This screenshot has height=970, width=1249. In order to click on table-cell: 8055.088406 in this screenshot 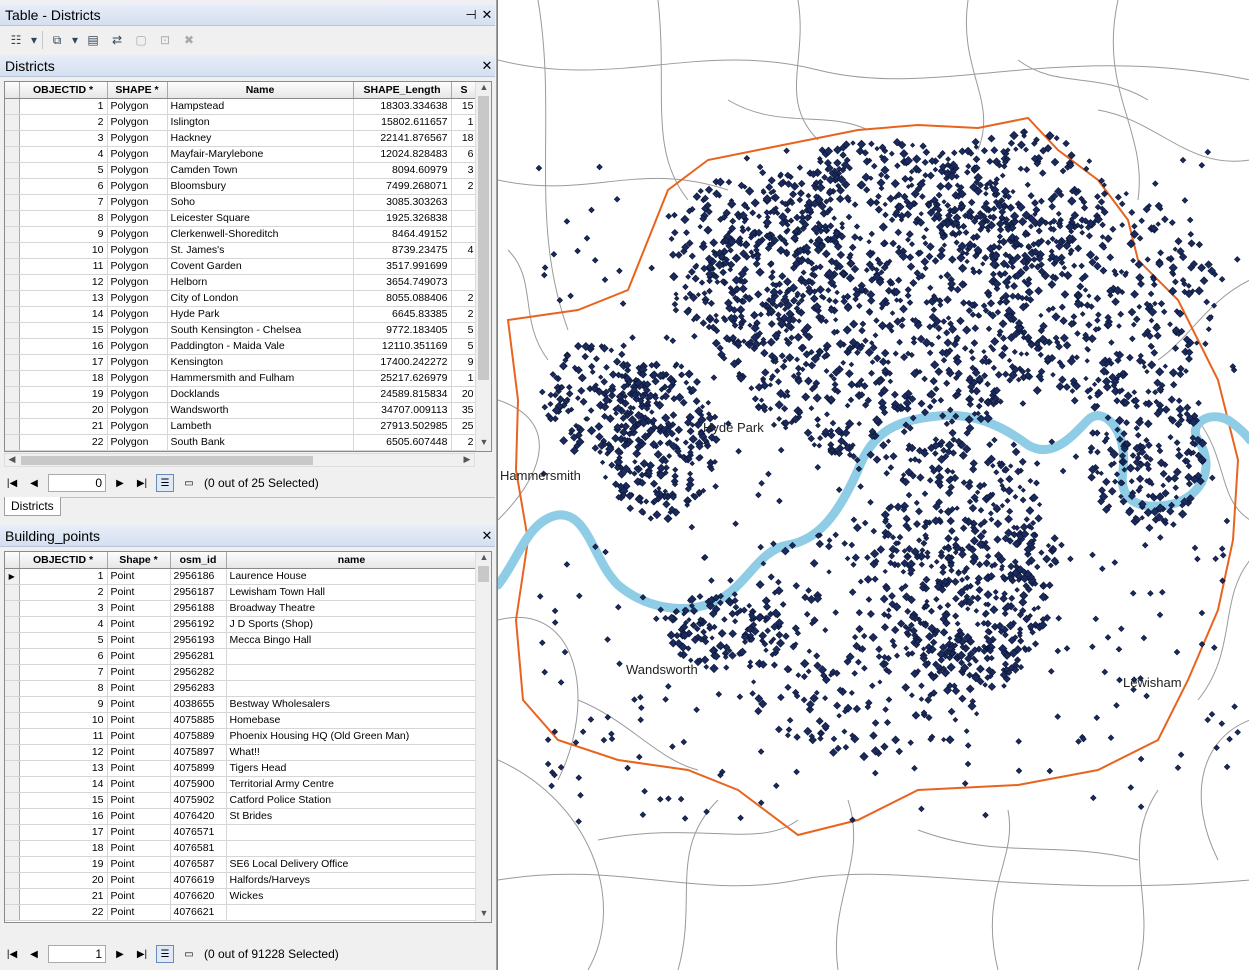, I will do `click(402, 298)`.